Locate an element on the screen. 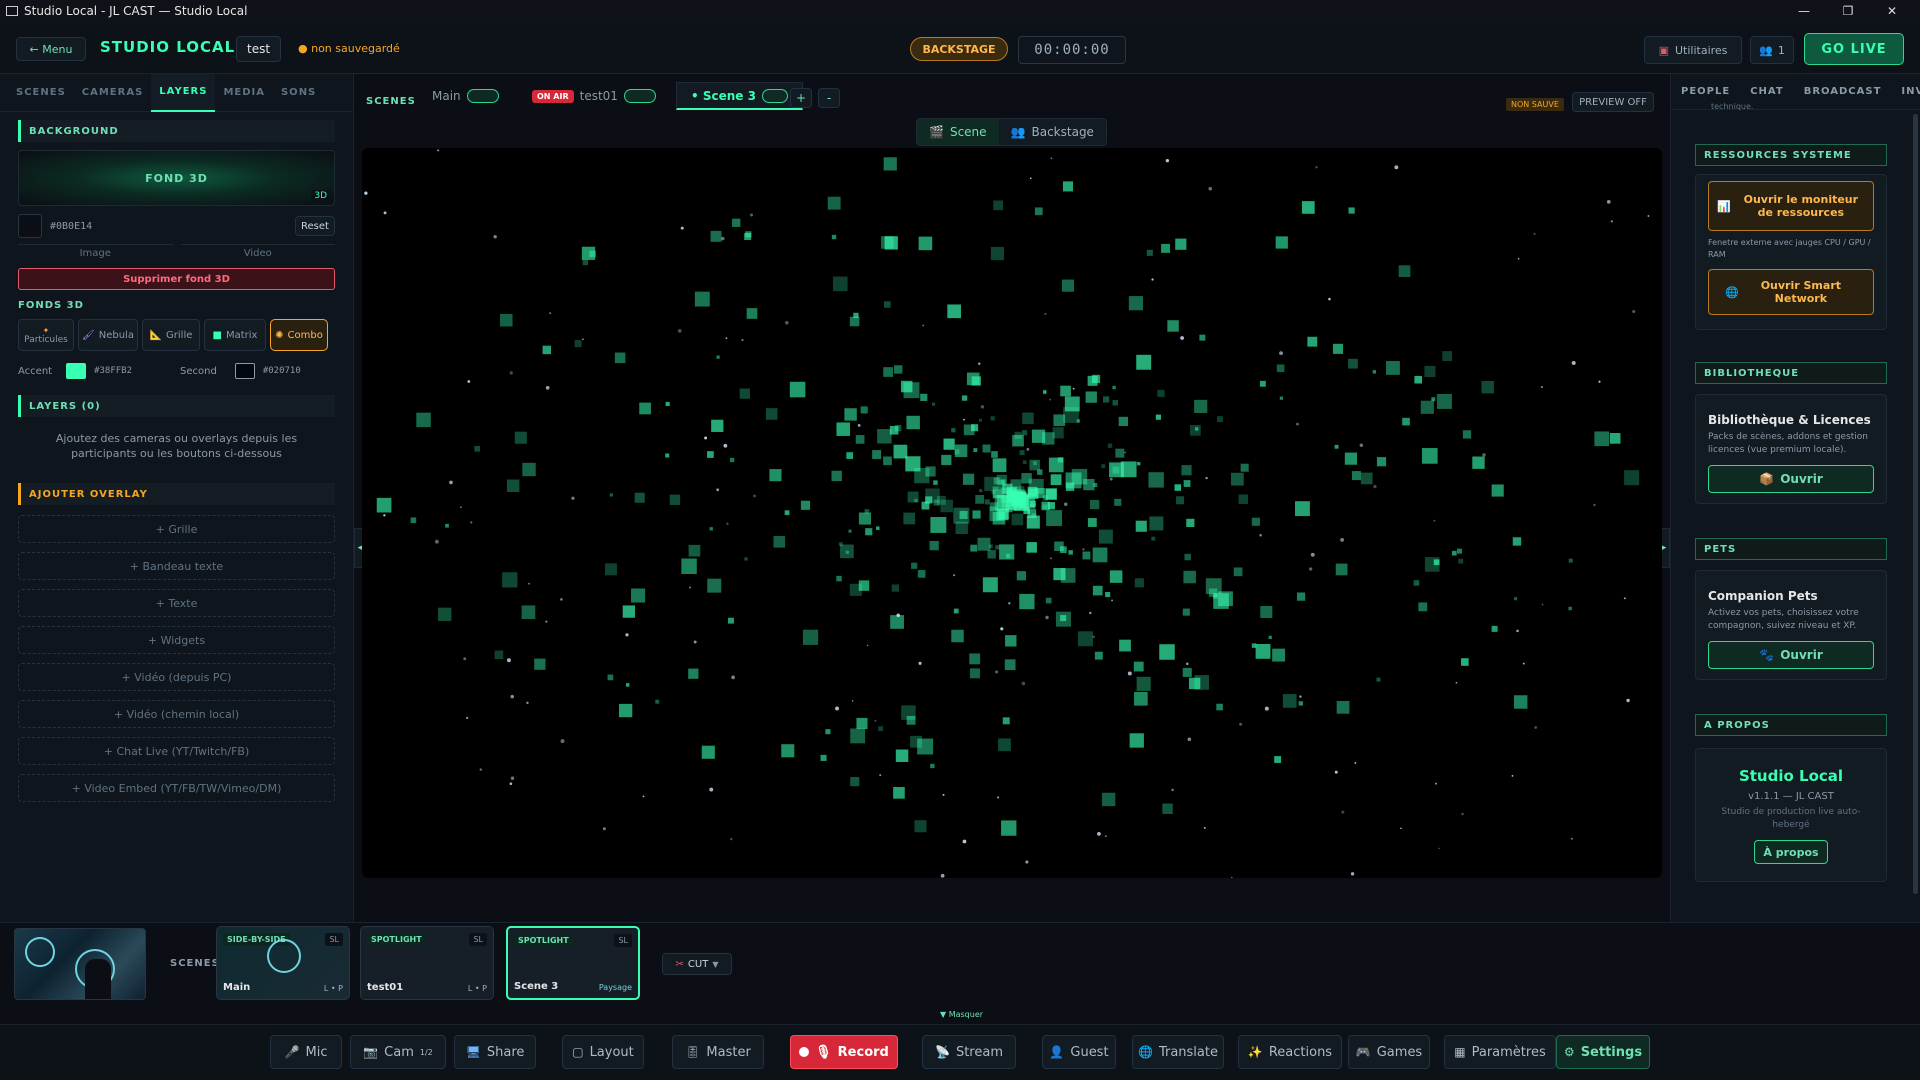 This screenshot has height=1080, width=1920. scene-card-test01: SPOTLIGHT SL test01 L • P is located at coordinates (427, 963).